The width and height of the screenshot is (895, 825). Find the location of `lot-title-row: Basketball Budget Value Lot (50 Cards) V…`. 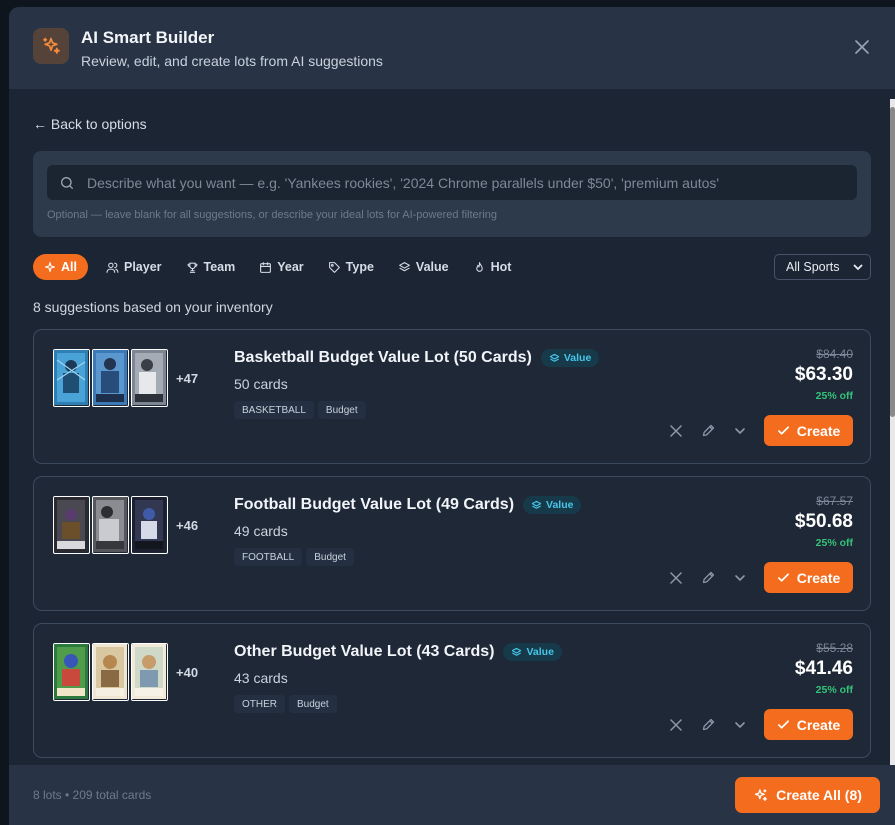

lot-title-row: Basketball Budget Value Lot (50 Cards) V… is located at coordinates (417, 358).